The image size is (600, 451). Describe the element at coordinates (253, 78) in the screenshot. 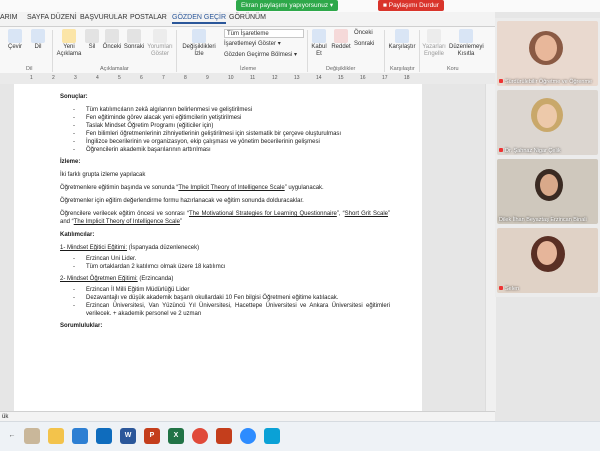

I see `ruler-tick: 11` at that location.